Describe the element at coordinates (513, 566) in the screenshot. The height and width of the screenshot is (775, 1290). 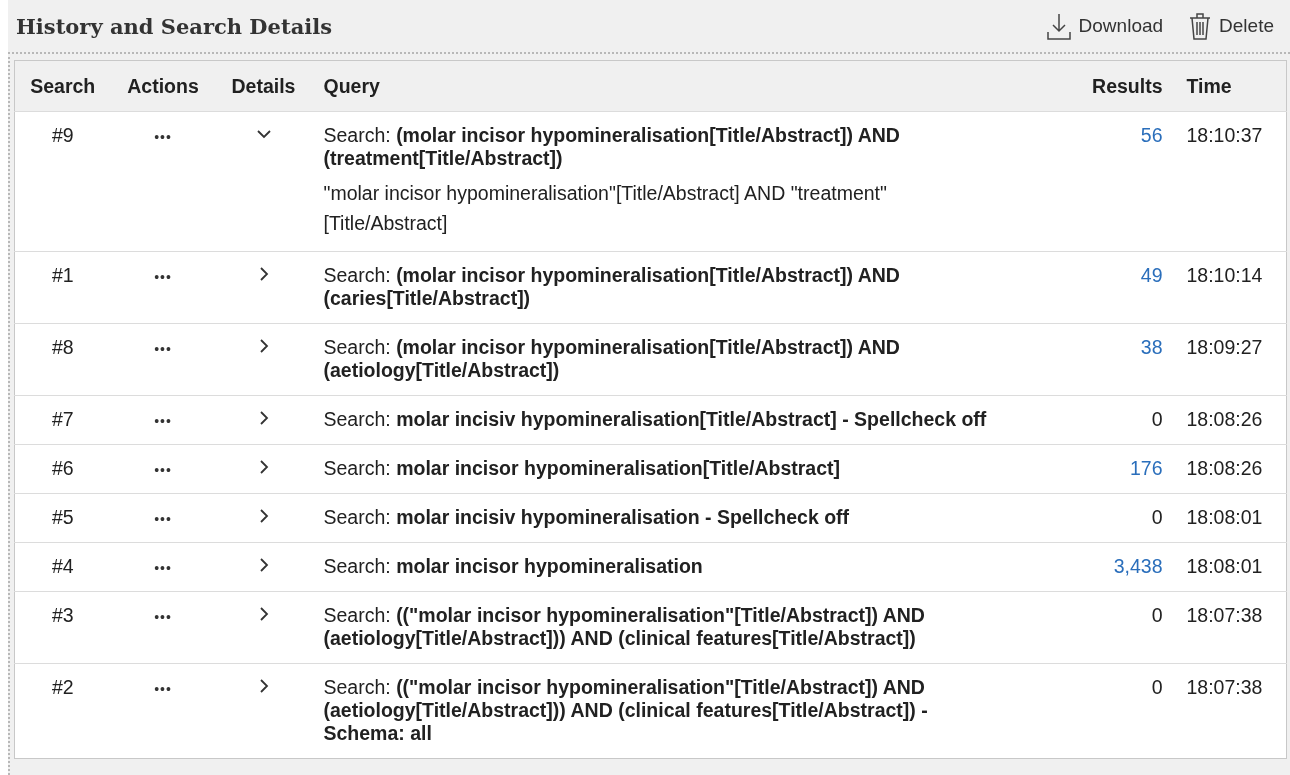
I see `query-text: Search: molar incisor hypomineralisation` at that location.